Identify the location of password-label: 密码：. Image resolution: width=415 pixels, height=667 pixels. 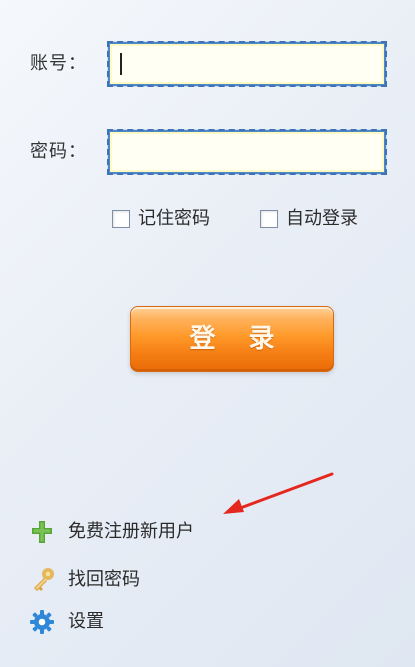
(58, 151).